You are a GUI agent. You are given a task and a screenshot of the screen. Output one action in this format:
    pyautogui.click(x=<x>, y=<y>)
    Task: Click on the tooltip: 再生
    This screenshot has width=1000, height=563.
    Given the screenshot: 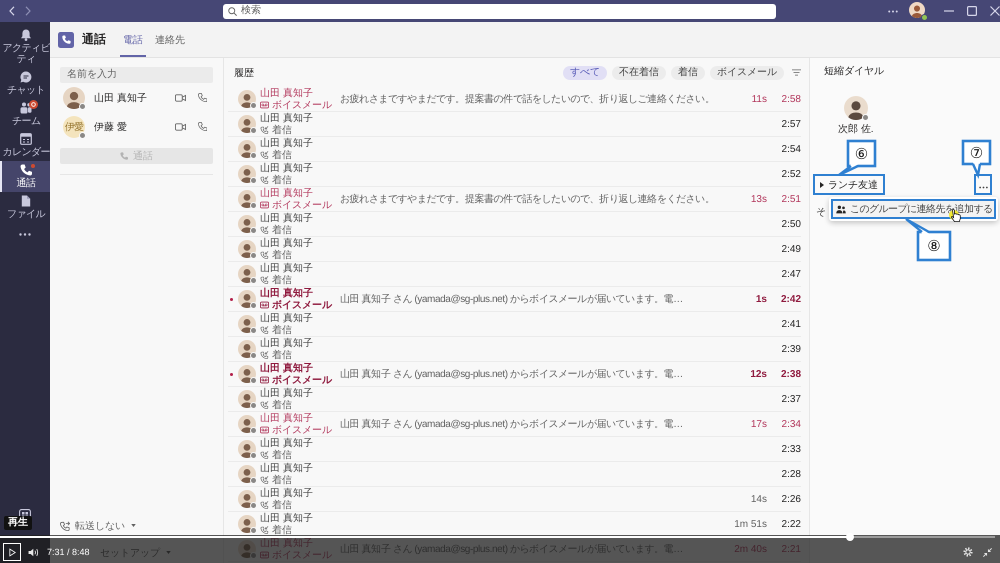 What is the action you would take?
    pyautogui.click(x=18, y=523)
    